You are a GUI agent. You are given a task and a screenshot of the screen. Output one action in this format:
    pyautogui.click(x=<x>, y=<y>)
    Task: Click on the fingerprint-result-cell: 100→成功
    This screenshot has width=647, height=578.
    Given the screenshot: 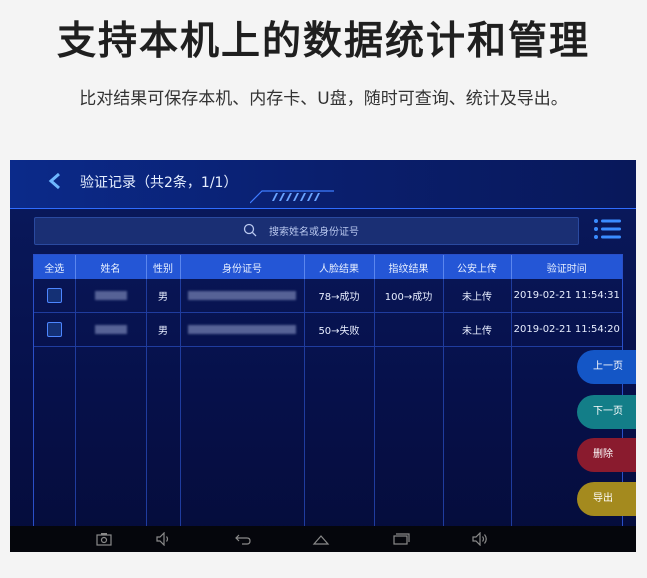 What is the action you would take?
    pyautogui.click(x=409, y=296)
    